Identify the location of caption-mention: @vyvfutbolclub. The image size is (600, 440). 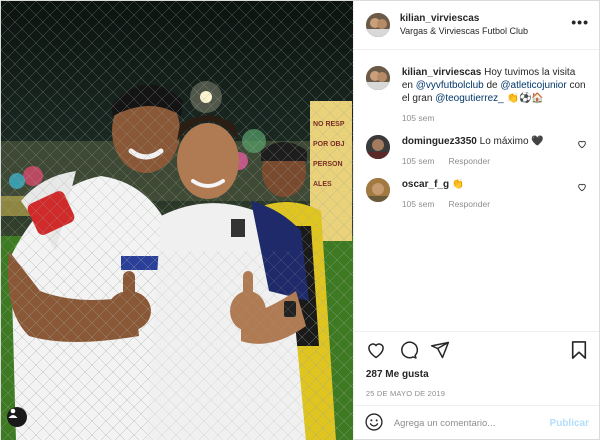
(450, 85).